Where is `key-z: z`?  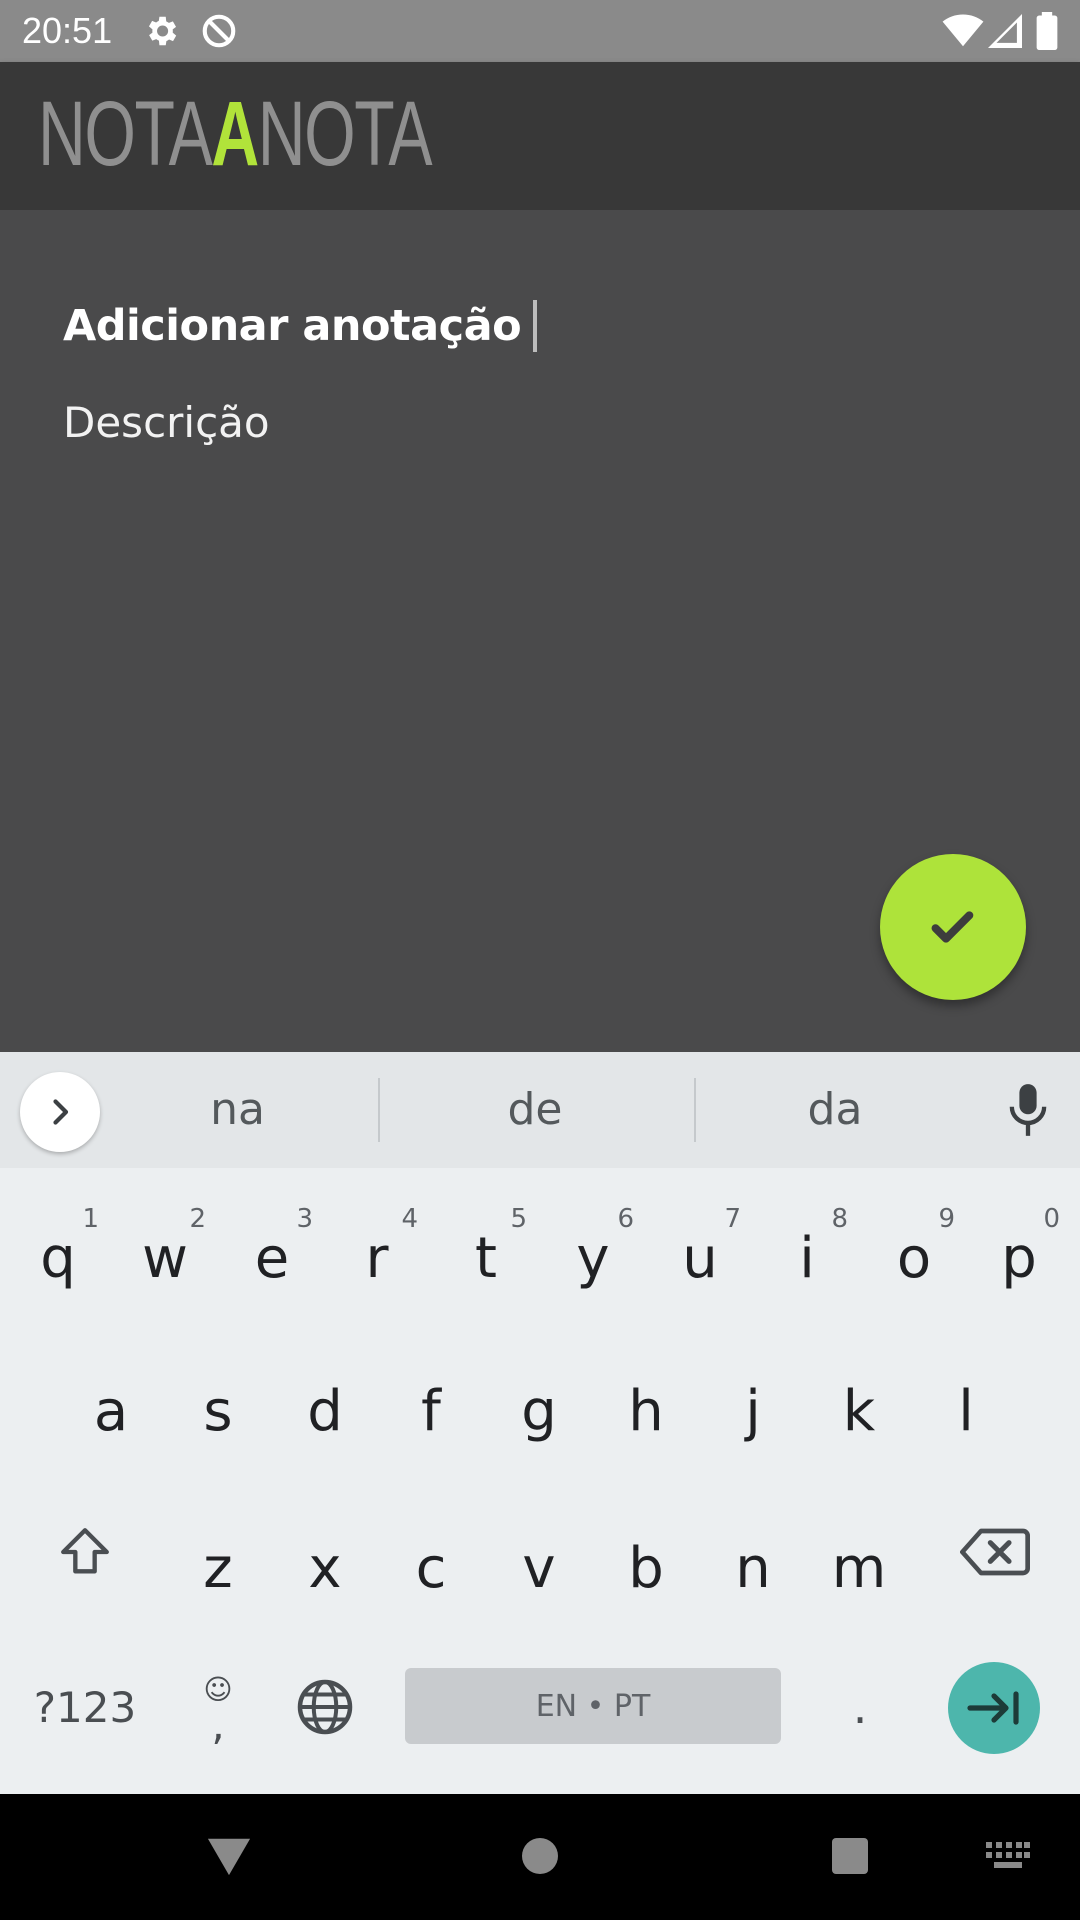
key-z: z is located at coordinates (218, 1557).